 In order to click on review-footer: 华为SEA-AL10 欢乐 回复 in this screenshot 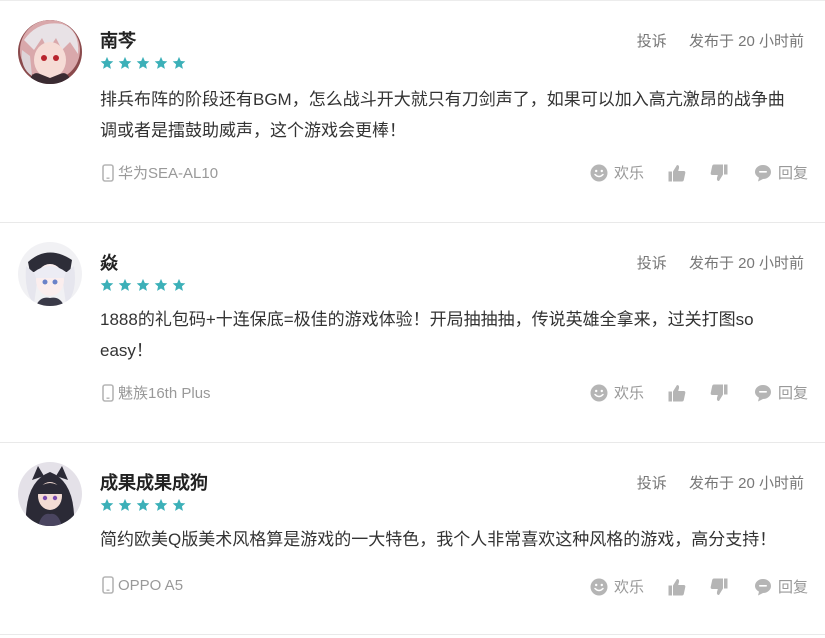, I will do `click(412, 173)`.